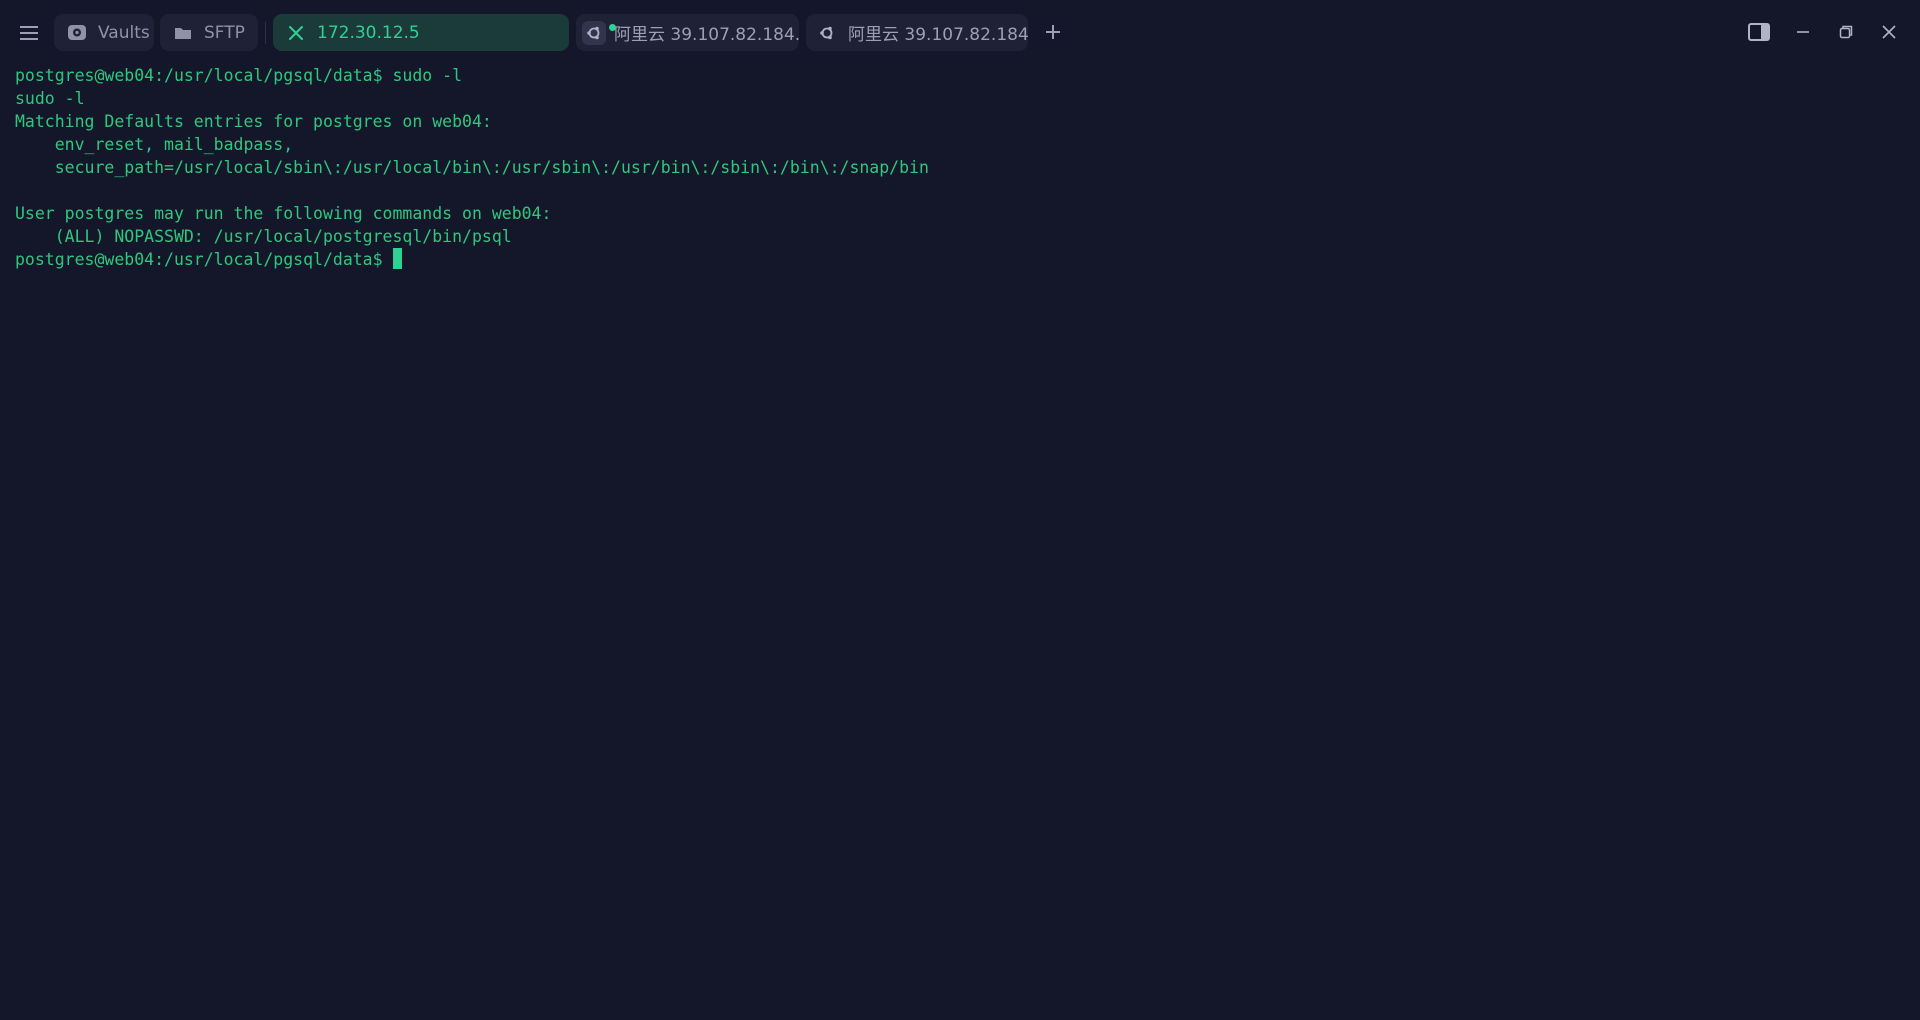 This screenshot has height=1020, width=1920. I want to click on minimize-icon, so click(1803, 32).